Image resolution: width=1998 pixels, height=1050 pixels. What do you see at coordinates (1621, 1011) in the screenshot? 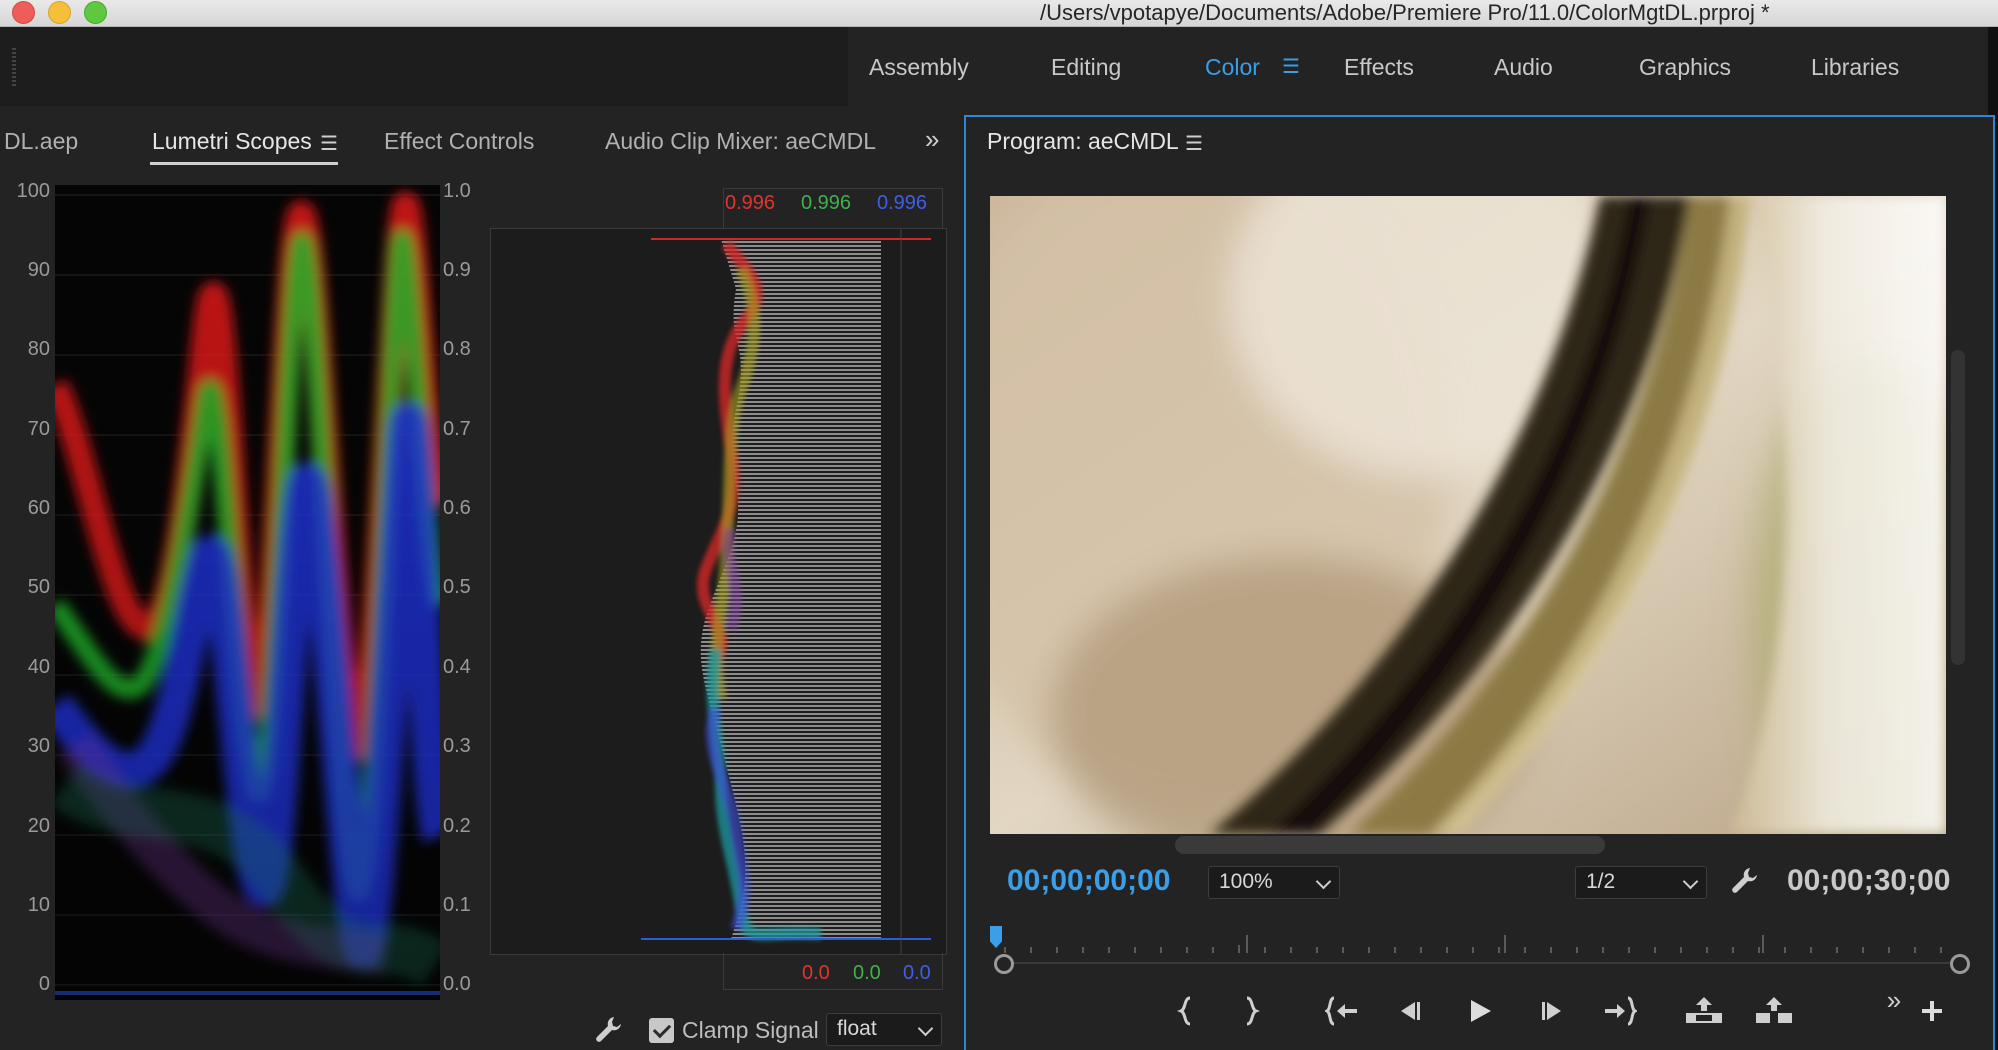
I see `go-to-out-icon` at bounding box center [1621, 1011].